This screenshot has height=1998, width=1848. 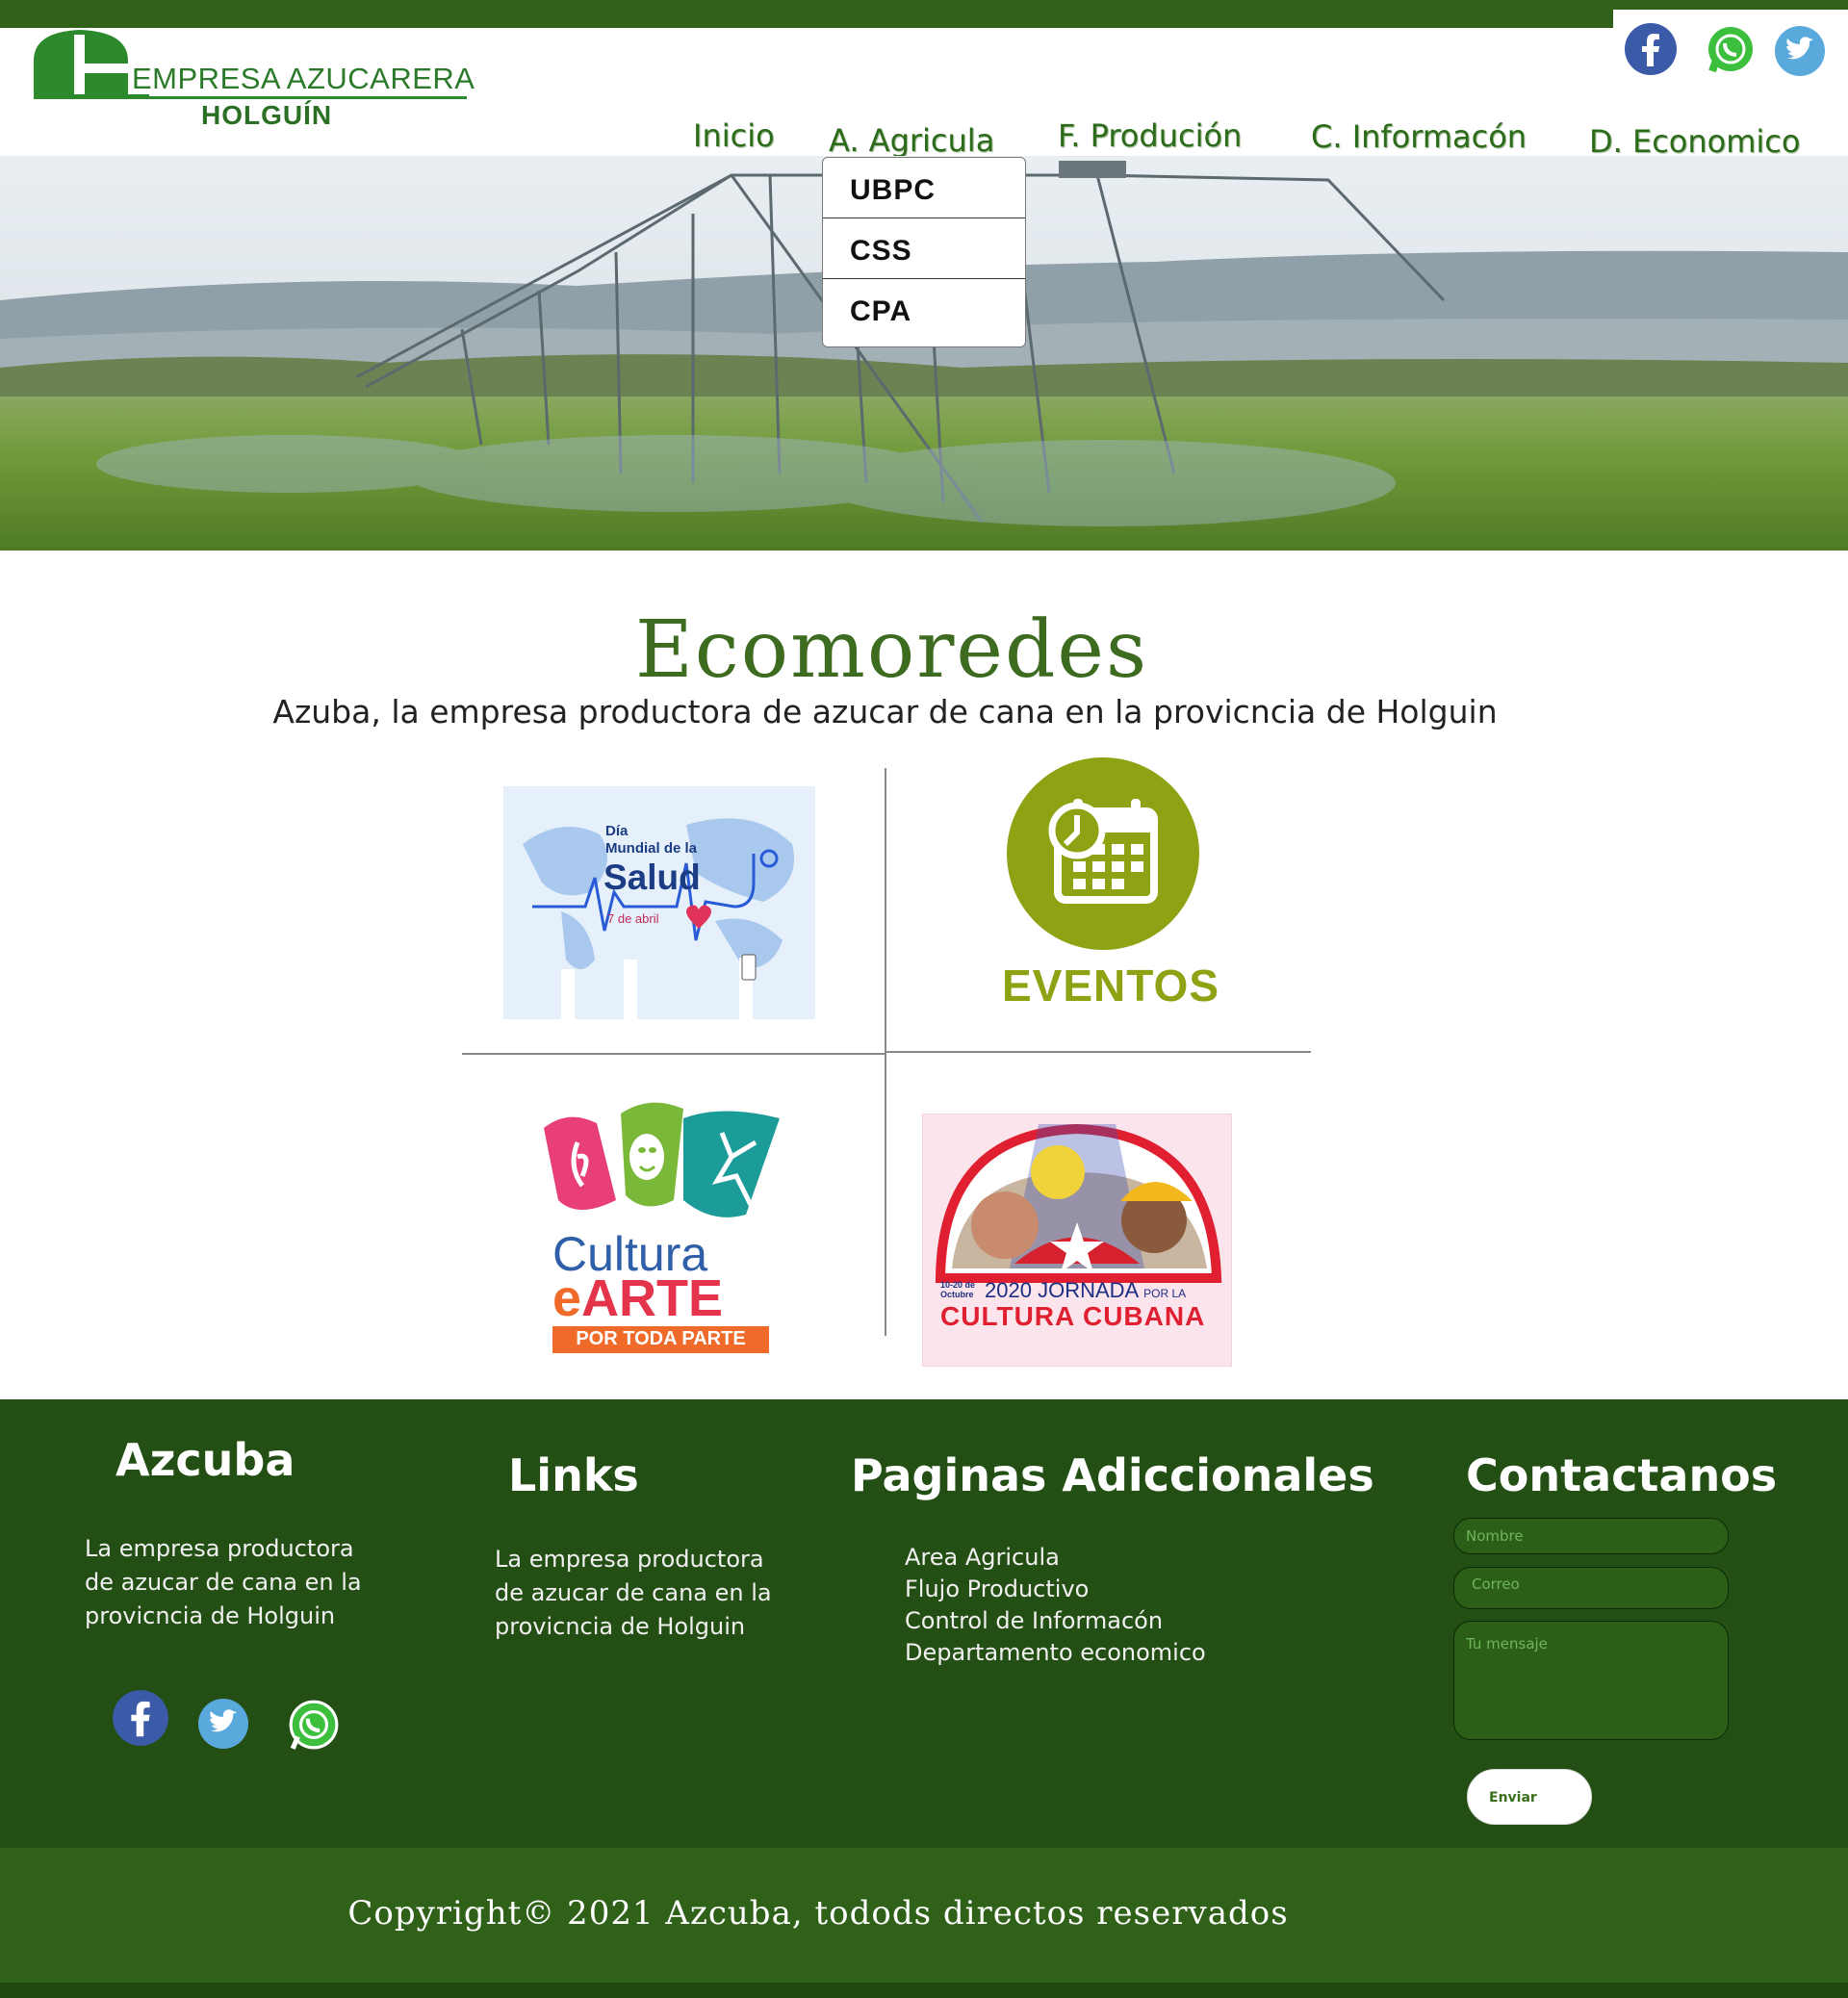 I want to click on dropdown-option-ubpc: UBPC, so click(x=924, y=188).